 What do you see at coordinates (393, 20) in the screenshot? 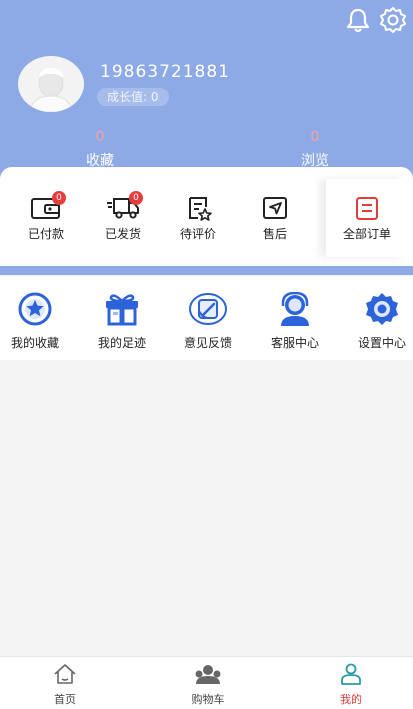
I see `gear-icon` at bounding box center [393, 20].